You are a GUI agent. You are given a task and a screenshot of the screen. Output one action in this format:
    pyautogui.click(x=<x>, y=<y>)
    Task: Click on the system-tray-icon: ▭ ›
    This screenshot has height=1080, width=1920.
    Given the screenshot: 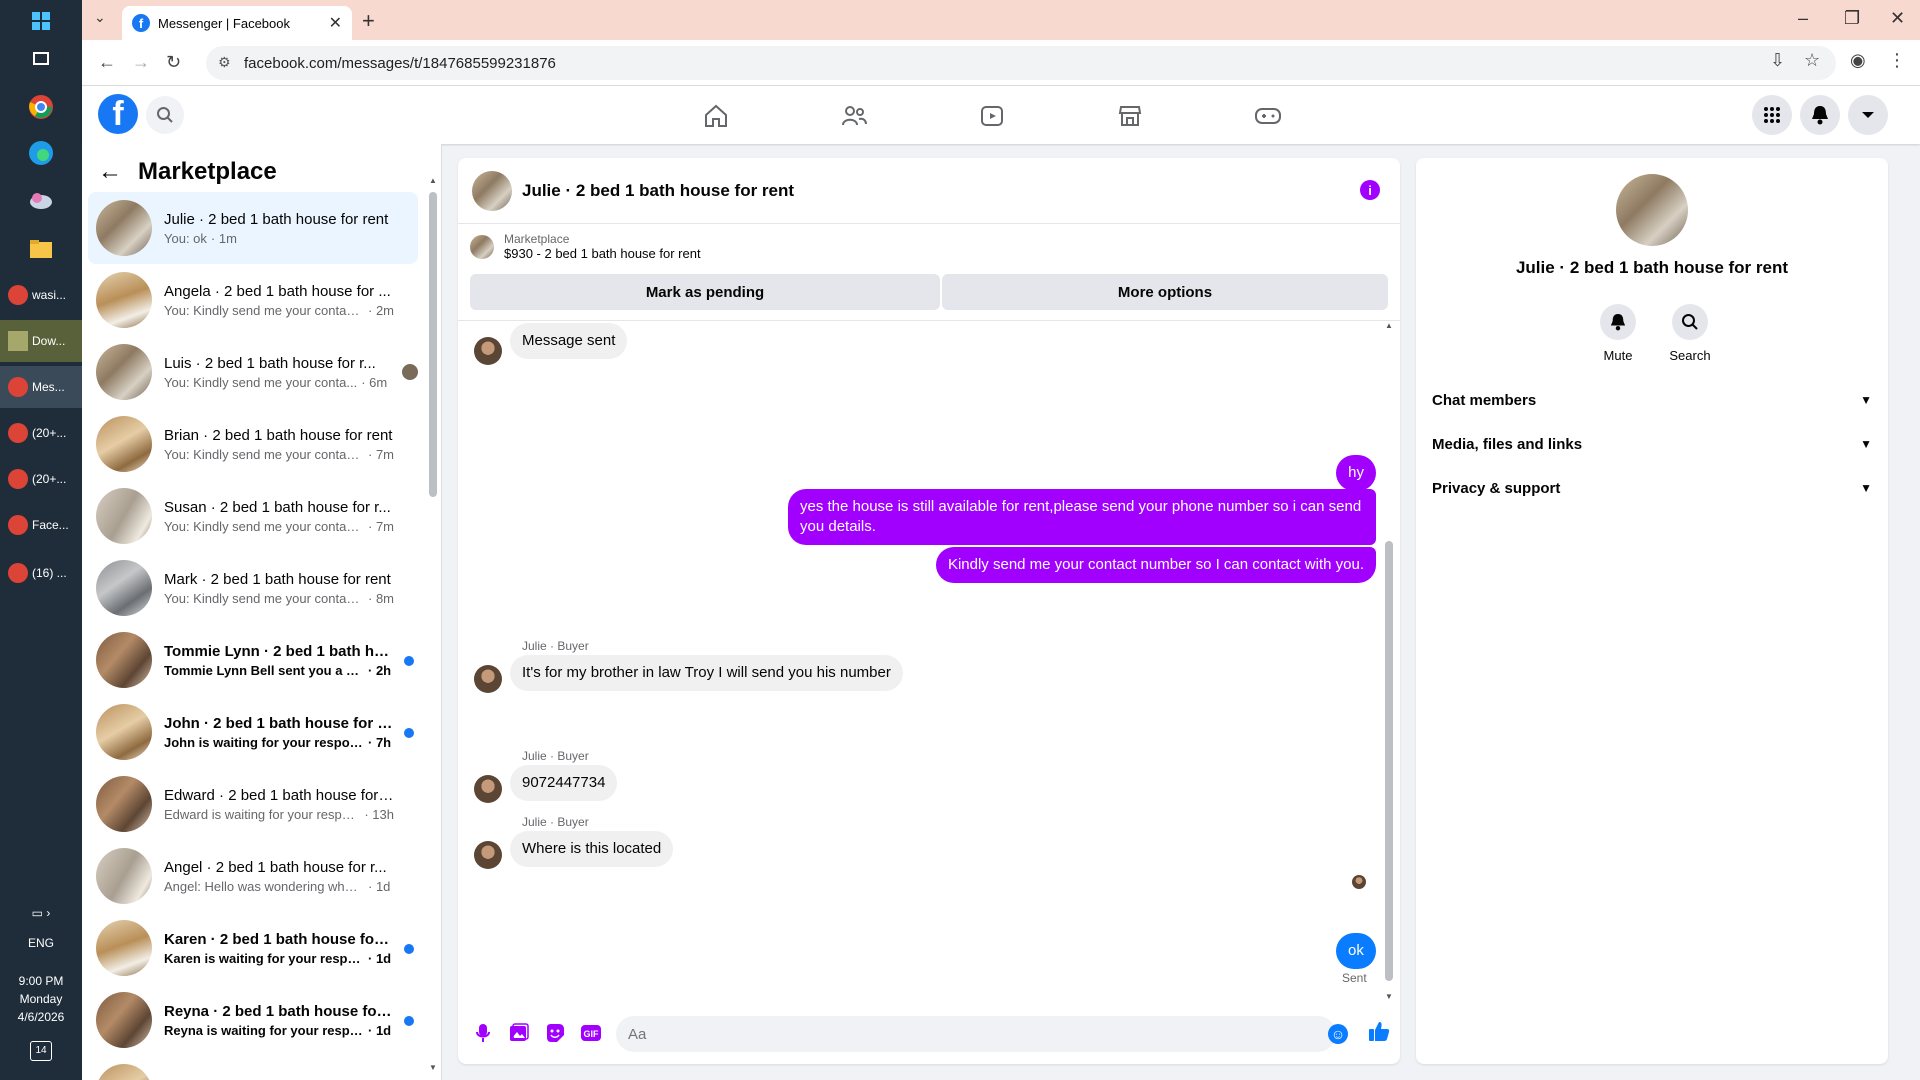 What is the action you would take?
    pyautogui.click(x=41, y=913)
    